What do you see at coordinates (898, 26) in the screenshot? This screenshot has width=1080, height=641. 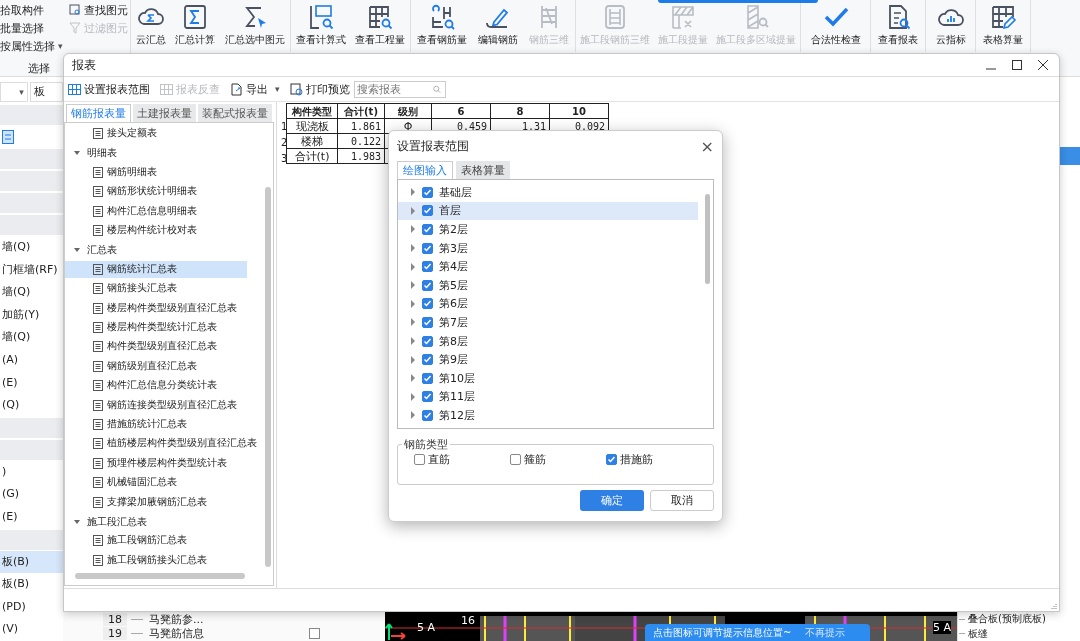 I see `ribbon-button: 查看报表` at bounding box center [898, 26].